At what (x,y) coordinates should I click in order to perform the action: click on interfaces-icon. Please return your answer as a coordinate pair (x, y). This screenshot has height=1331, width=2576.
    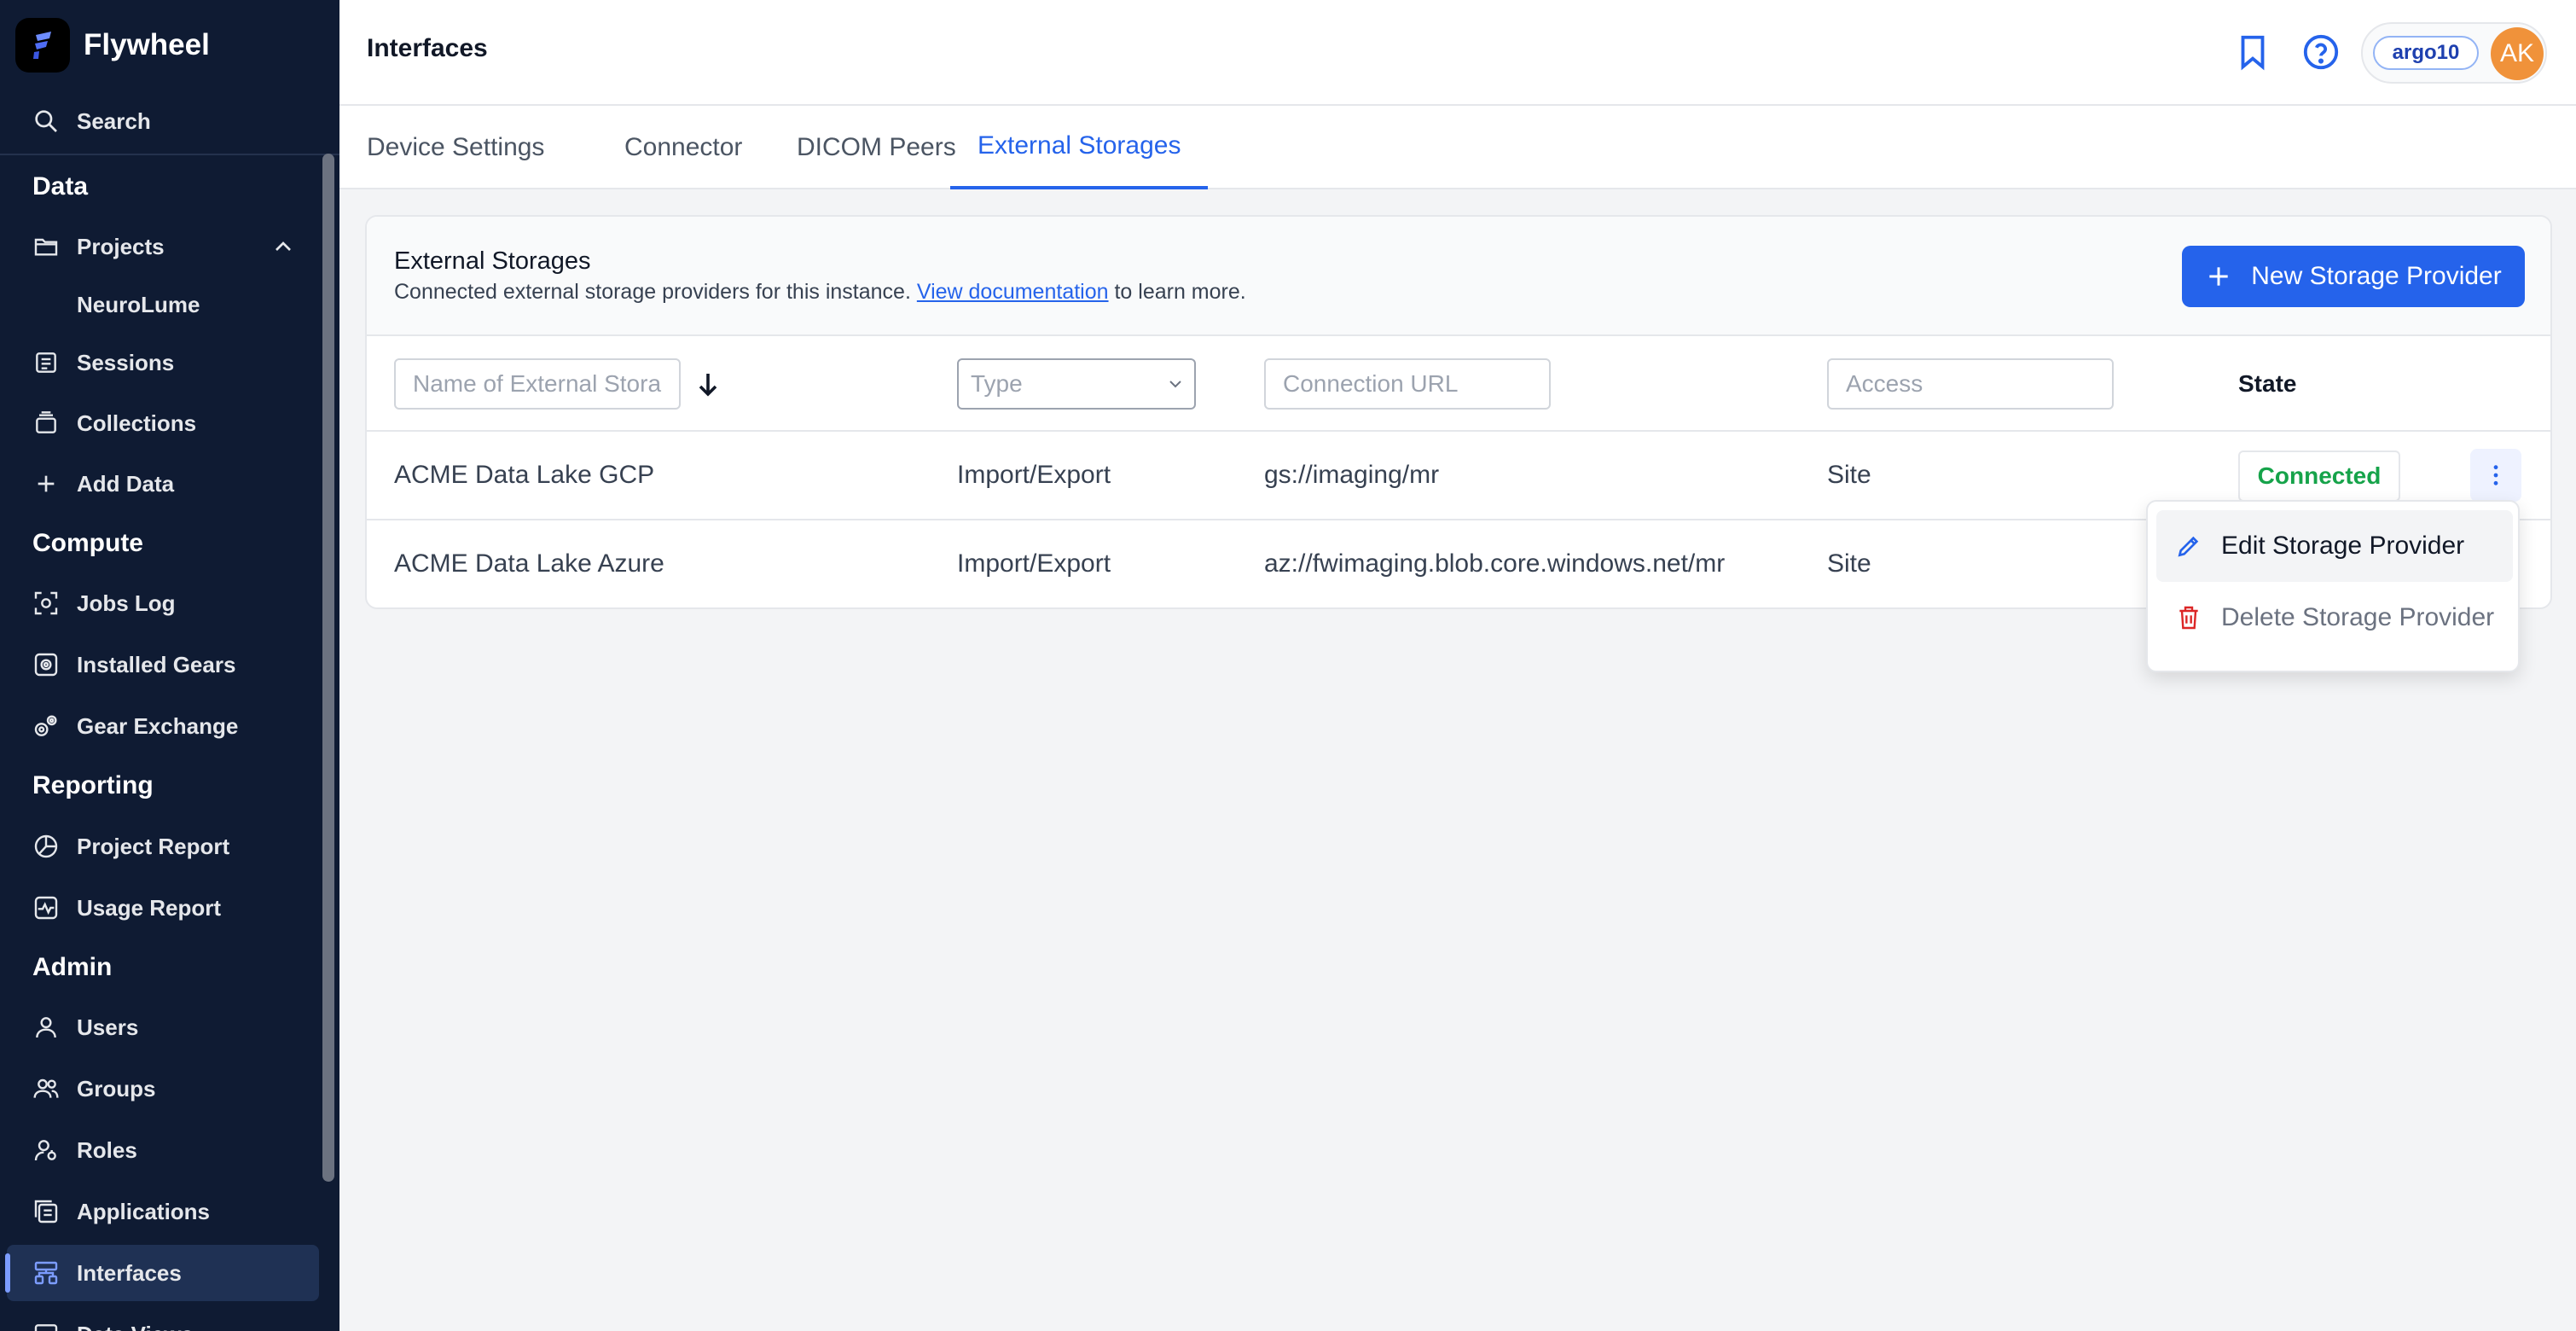
    Looking at the image, I should click on (46, 1273).